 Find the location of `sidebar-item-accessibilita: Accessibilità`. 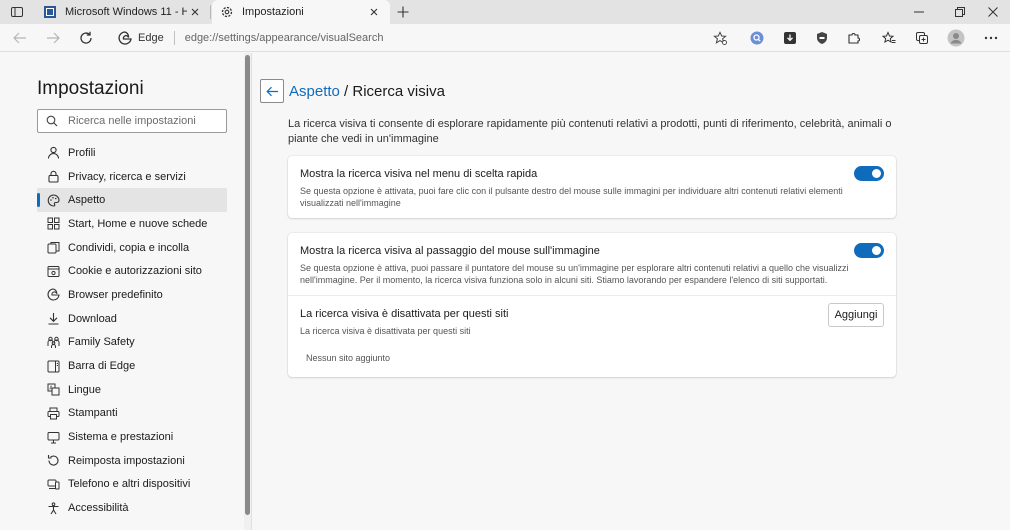

sidebar-item-accessibilita: Accessibilità is located at coordinates (132, 508).